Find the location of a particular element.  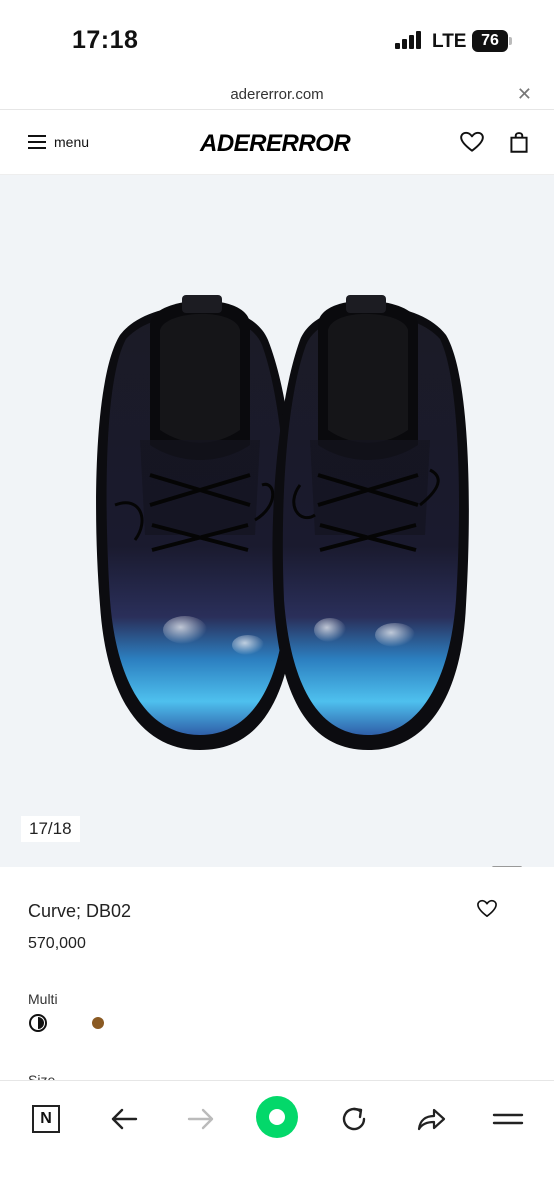

site-header: menu ADERERROR is located at coordinates (277, 143).